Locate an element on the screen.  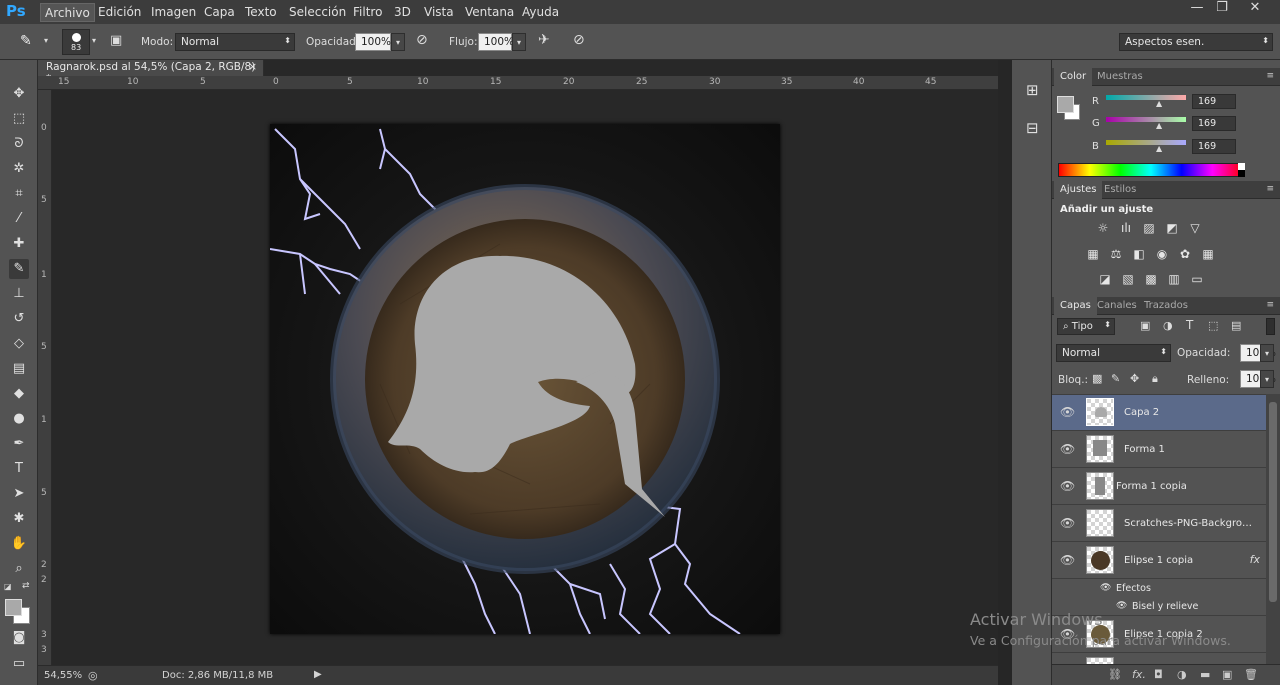
crop-tool-icon: ⌗ is located at coordinates (19, 194).